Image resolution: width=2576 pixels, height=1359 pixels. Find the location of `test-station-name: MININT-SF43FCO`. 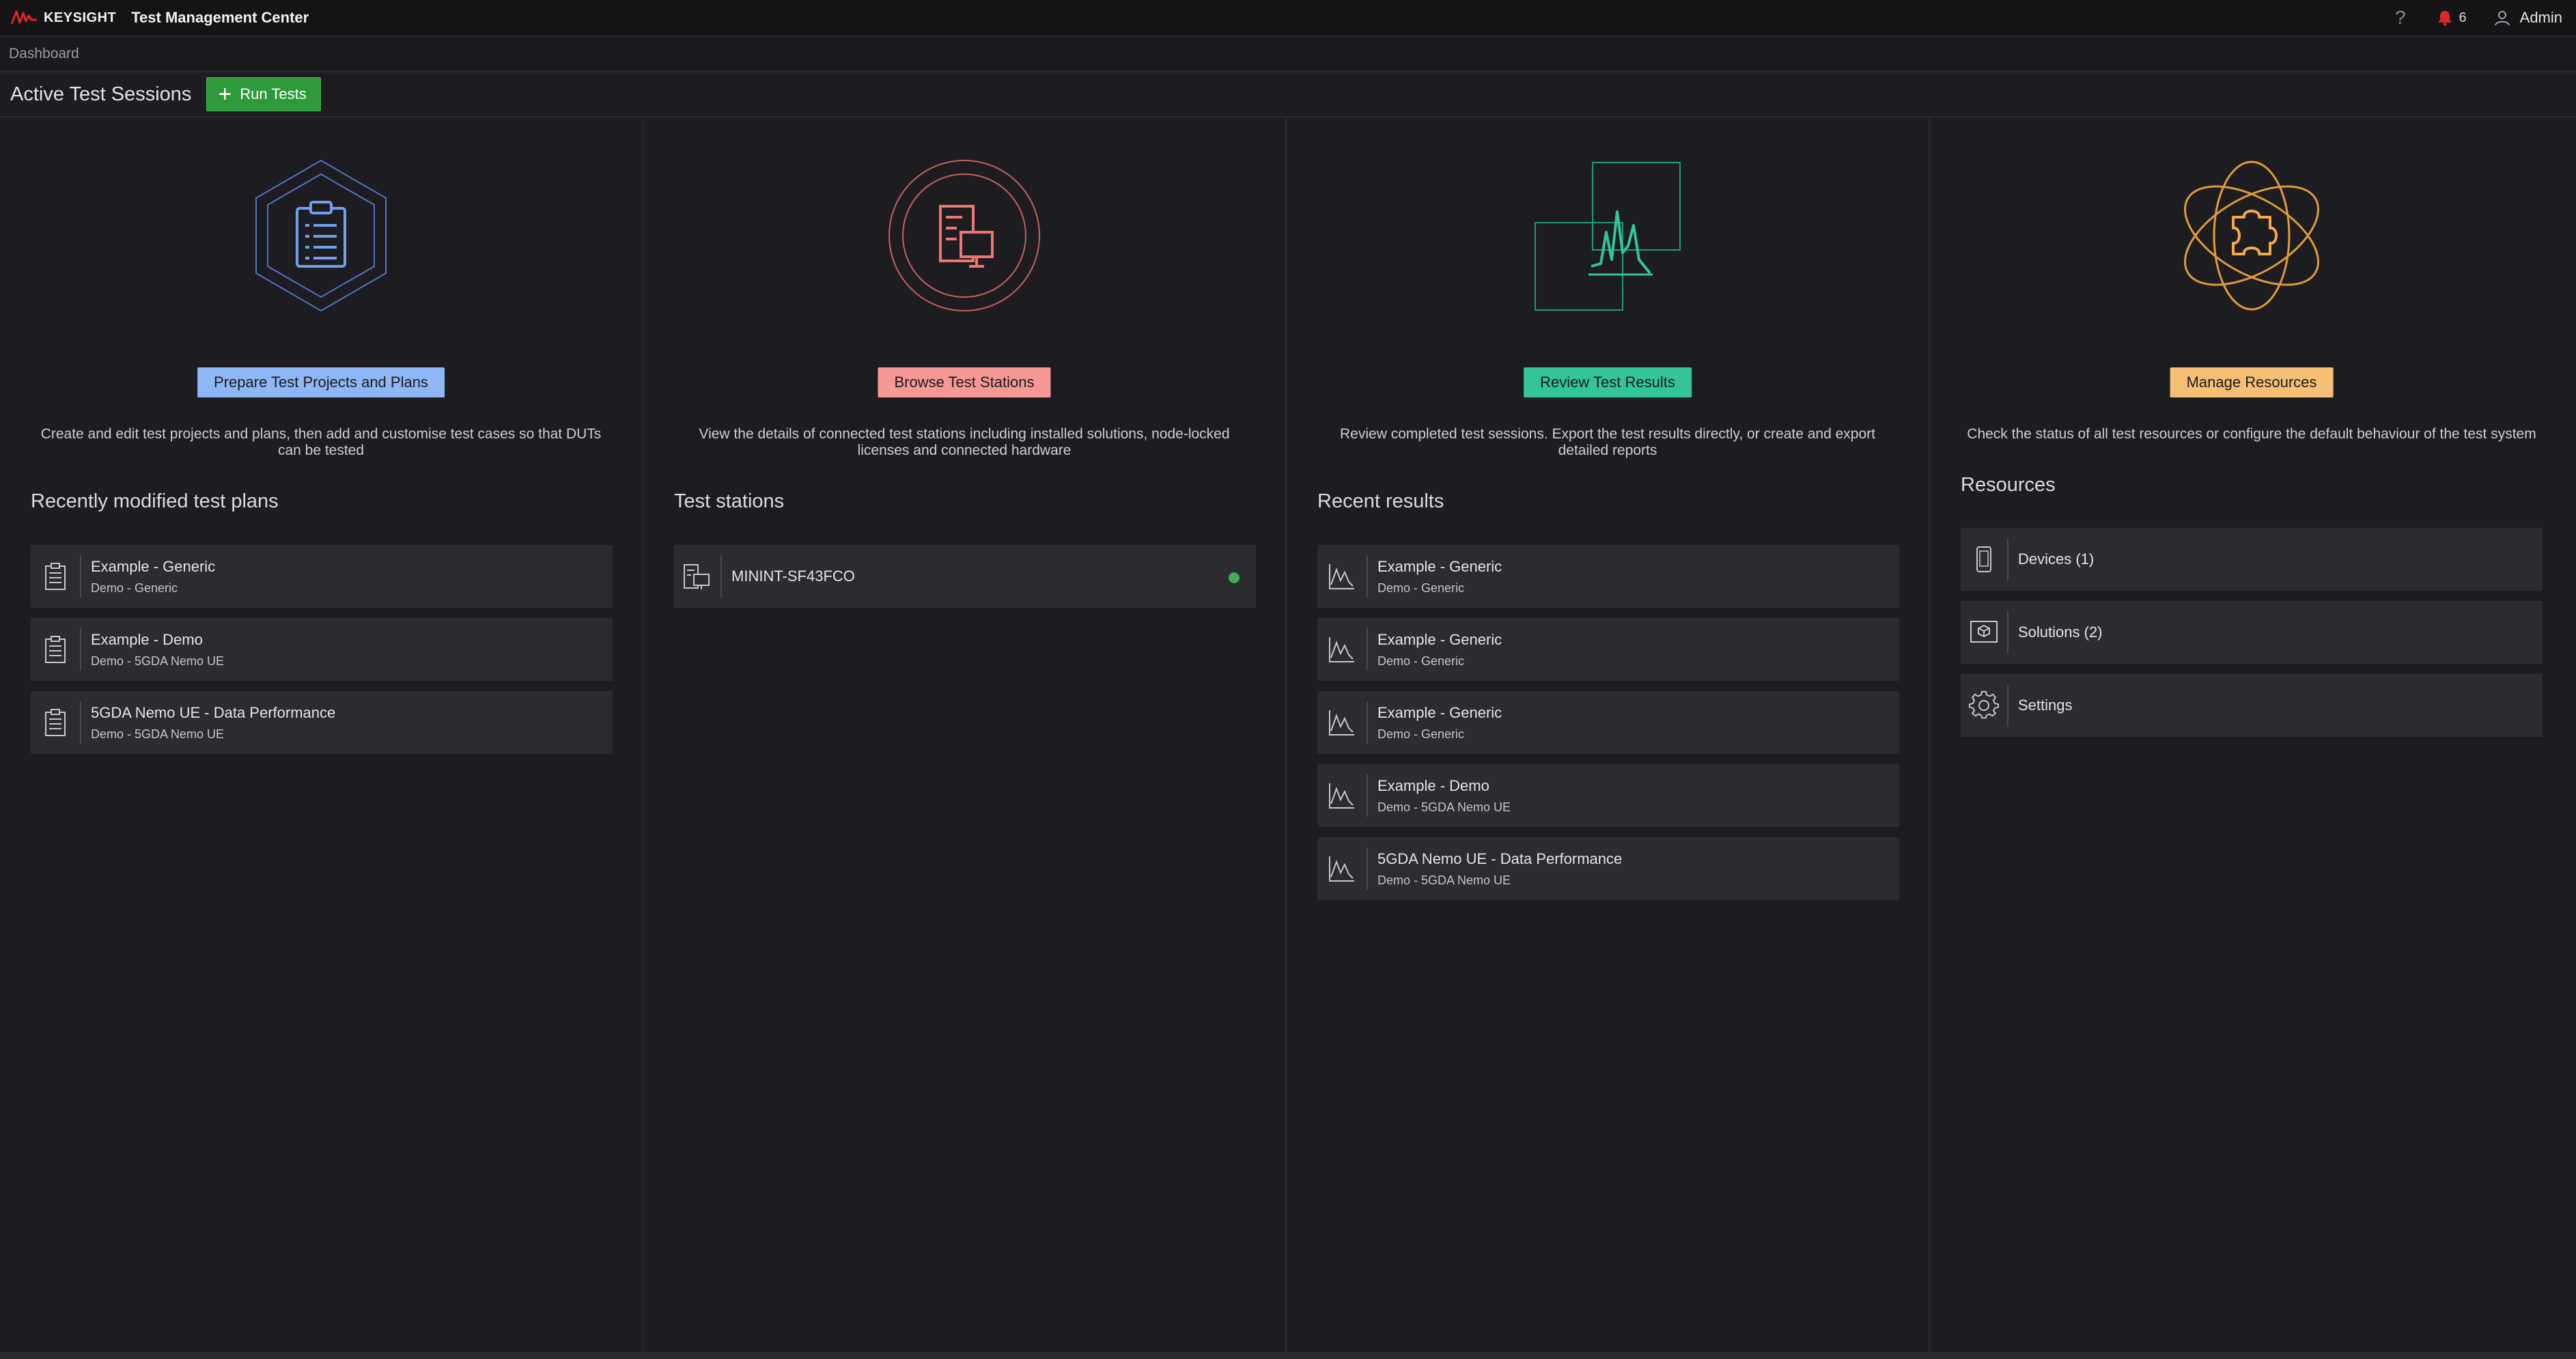

test-station-name: MININT-SF43FCO is located at coordinates (793, 576).